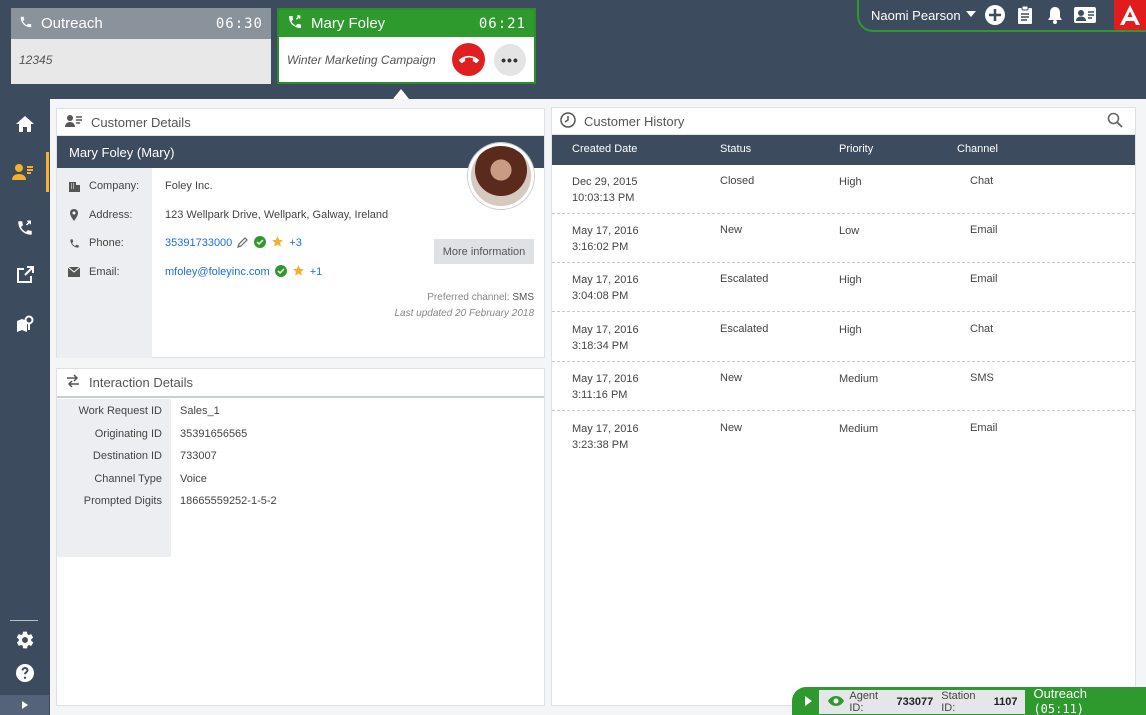 The height and width of the screenshot is (715, 1146). Describe the element at coordinates (26, 23) in the screenshot. I see `phone-icon` at that location.